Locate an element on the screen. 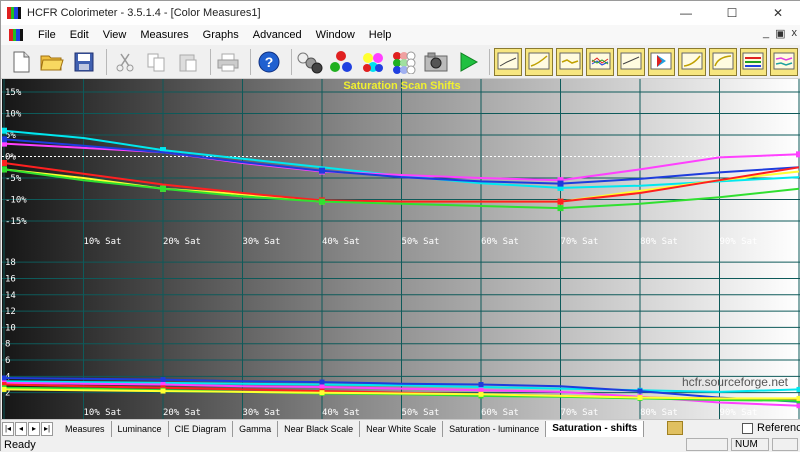 The image size is (800, 452). status-panel-blank is located at coordinates (707, 444).